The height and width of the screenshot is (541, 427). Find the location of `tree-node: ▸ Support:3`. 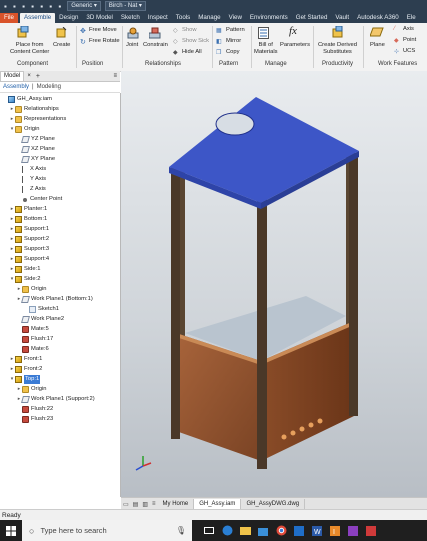

tree-node: ▸ Support:3 is located at coordinates (29, 249).